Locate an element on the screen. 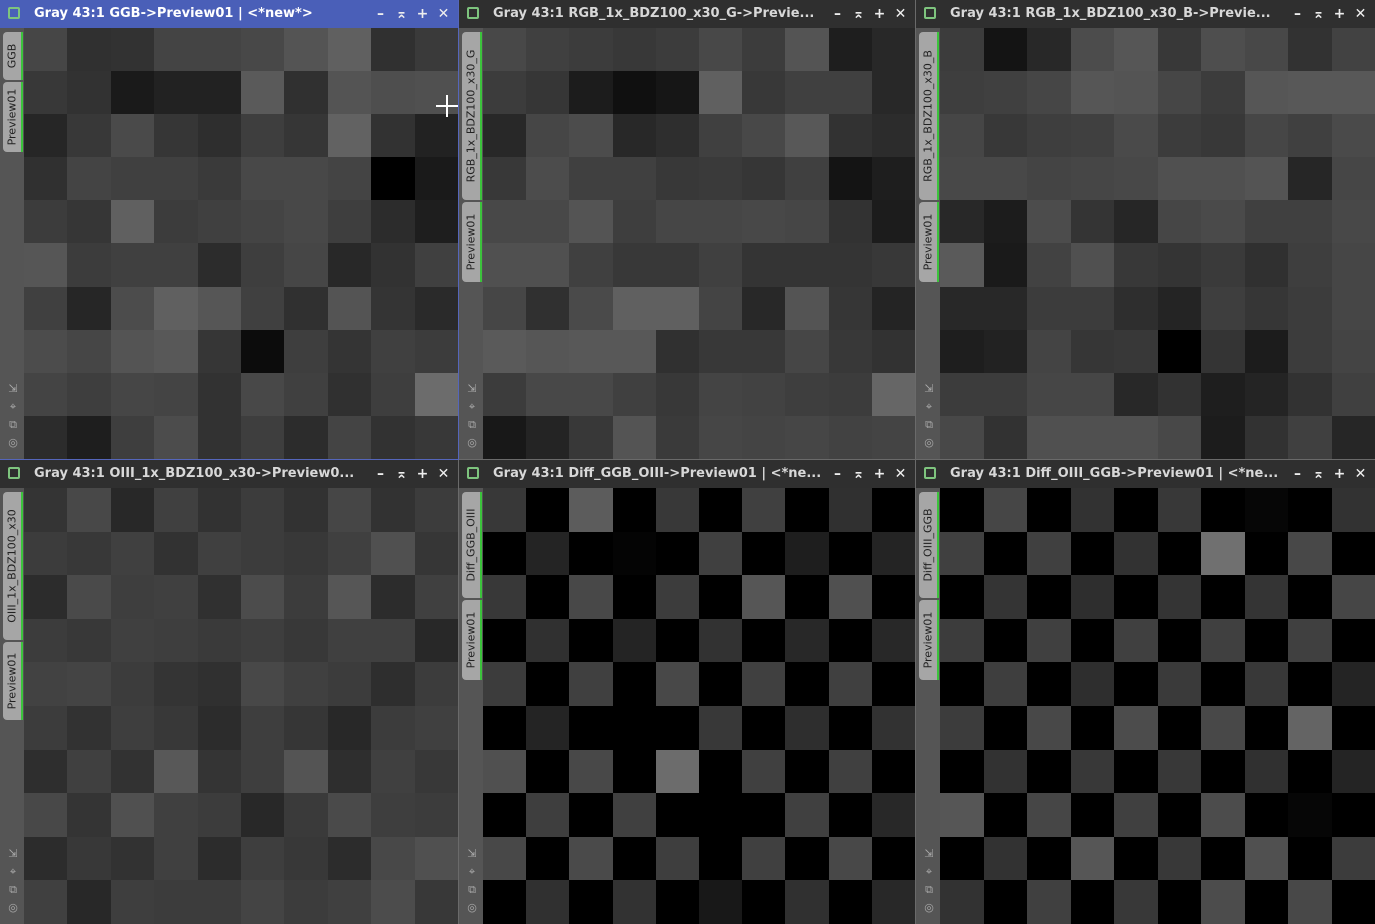 The height and width of the screenshot is (924, 1375). view-tab-main: Diff_GGB_OIII is located at coordinates (472, 545).